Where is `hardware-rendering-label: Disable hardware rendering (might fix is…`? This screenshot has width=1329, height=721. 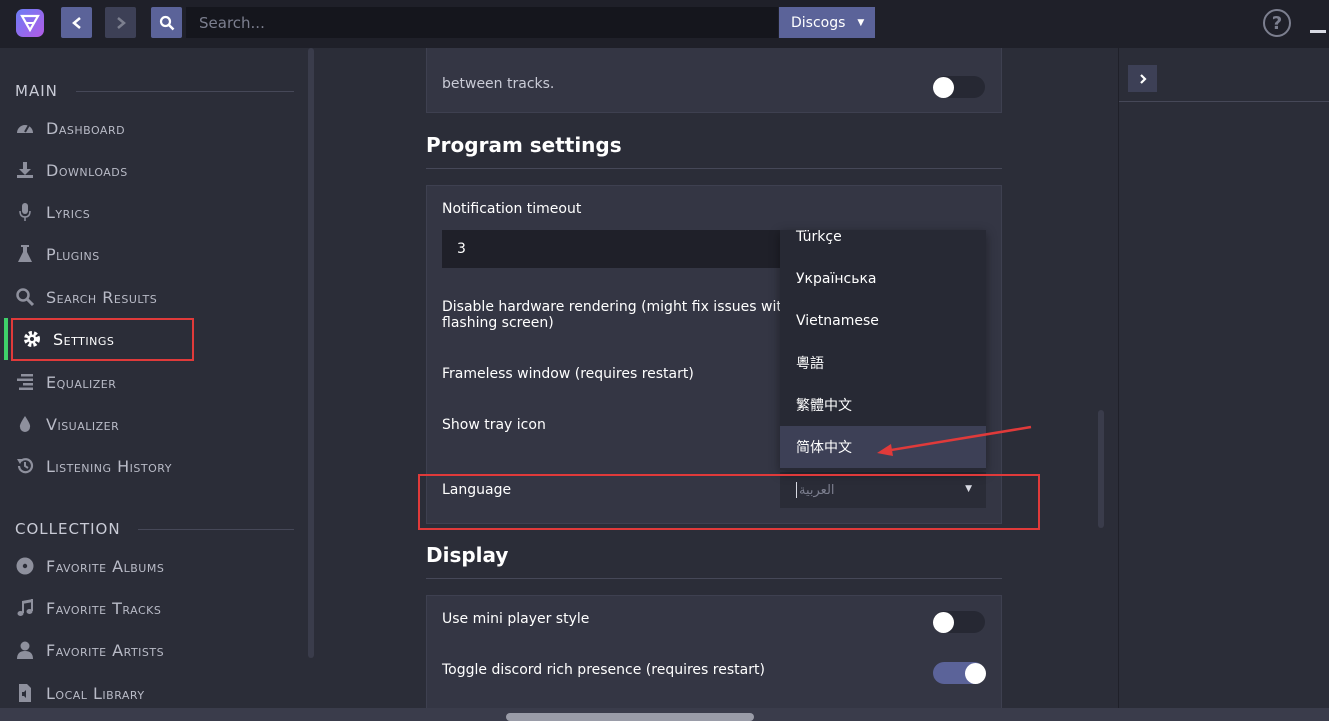 hardware-rendering-label: Disable hardware rendering (might fix is… is located at coordinates (630, 315).